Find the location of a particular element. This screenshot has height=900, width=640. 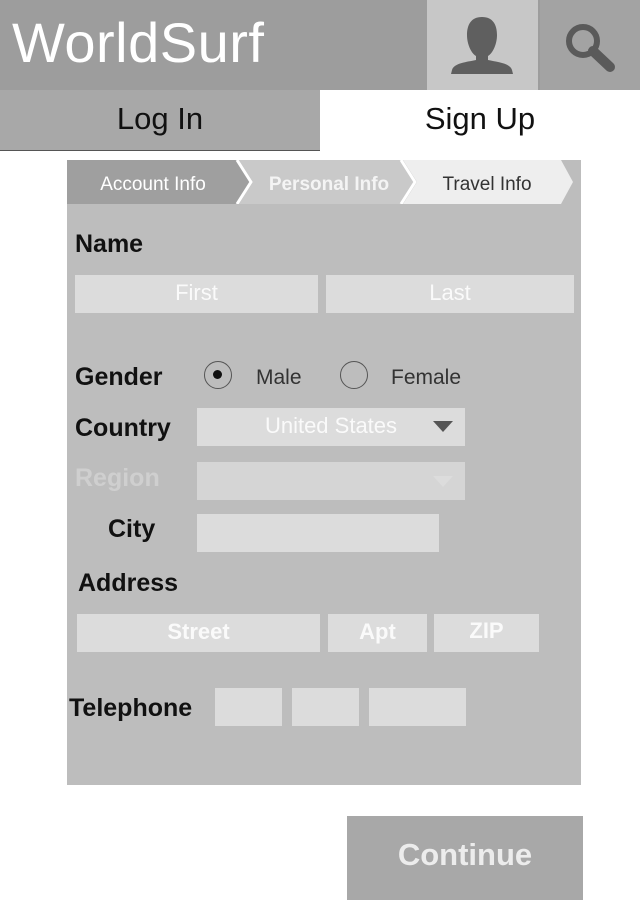

last-name-field: Last is located at coordinates (450, 294).